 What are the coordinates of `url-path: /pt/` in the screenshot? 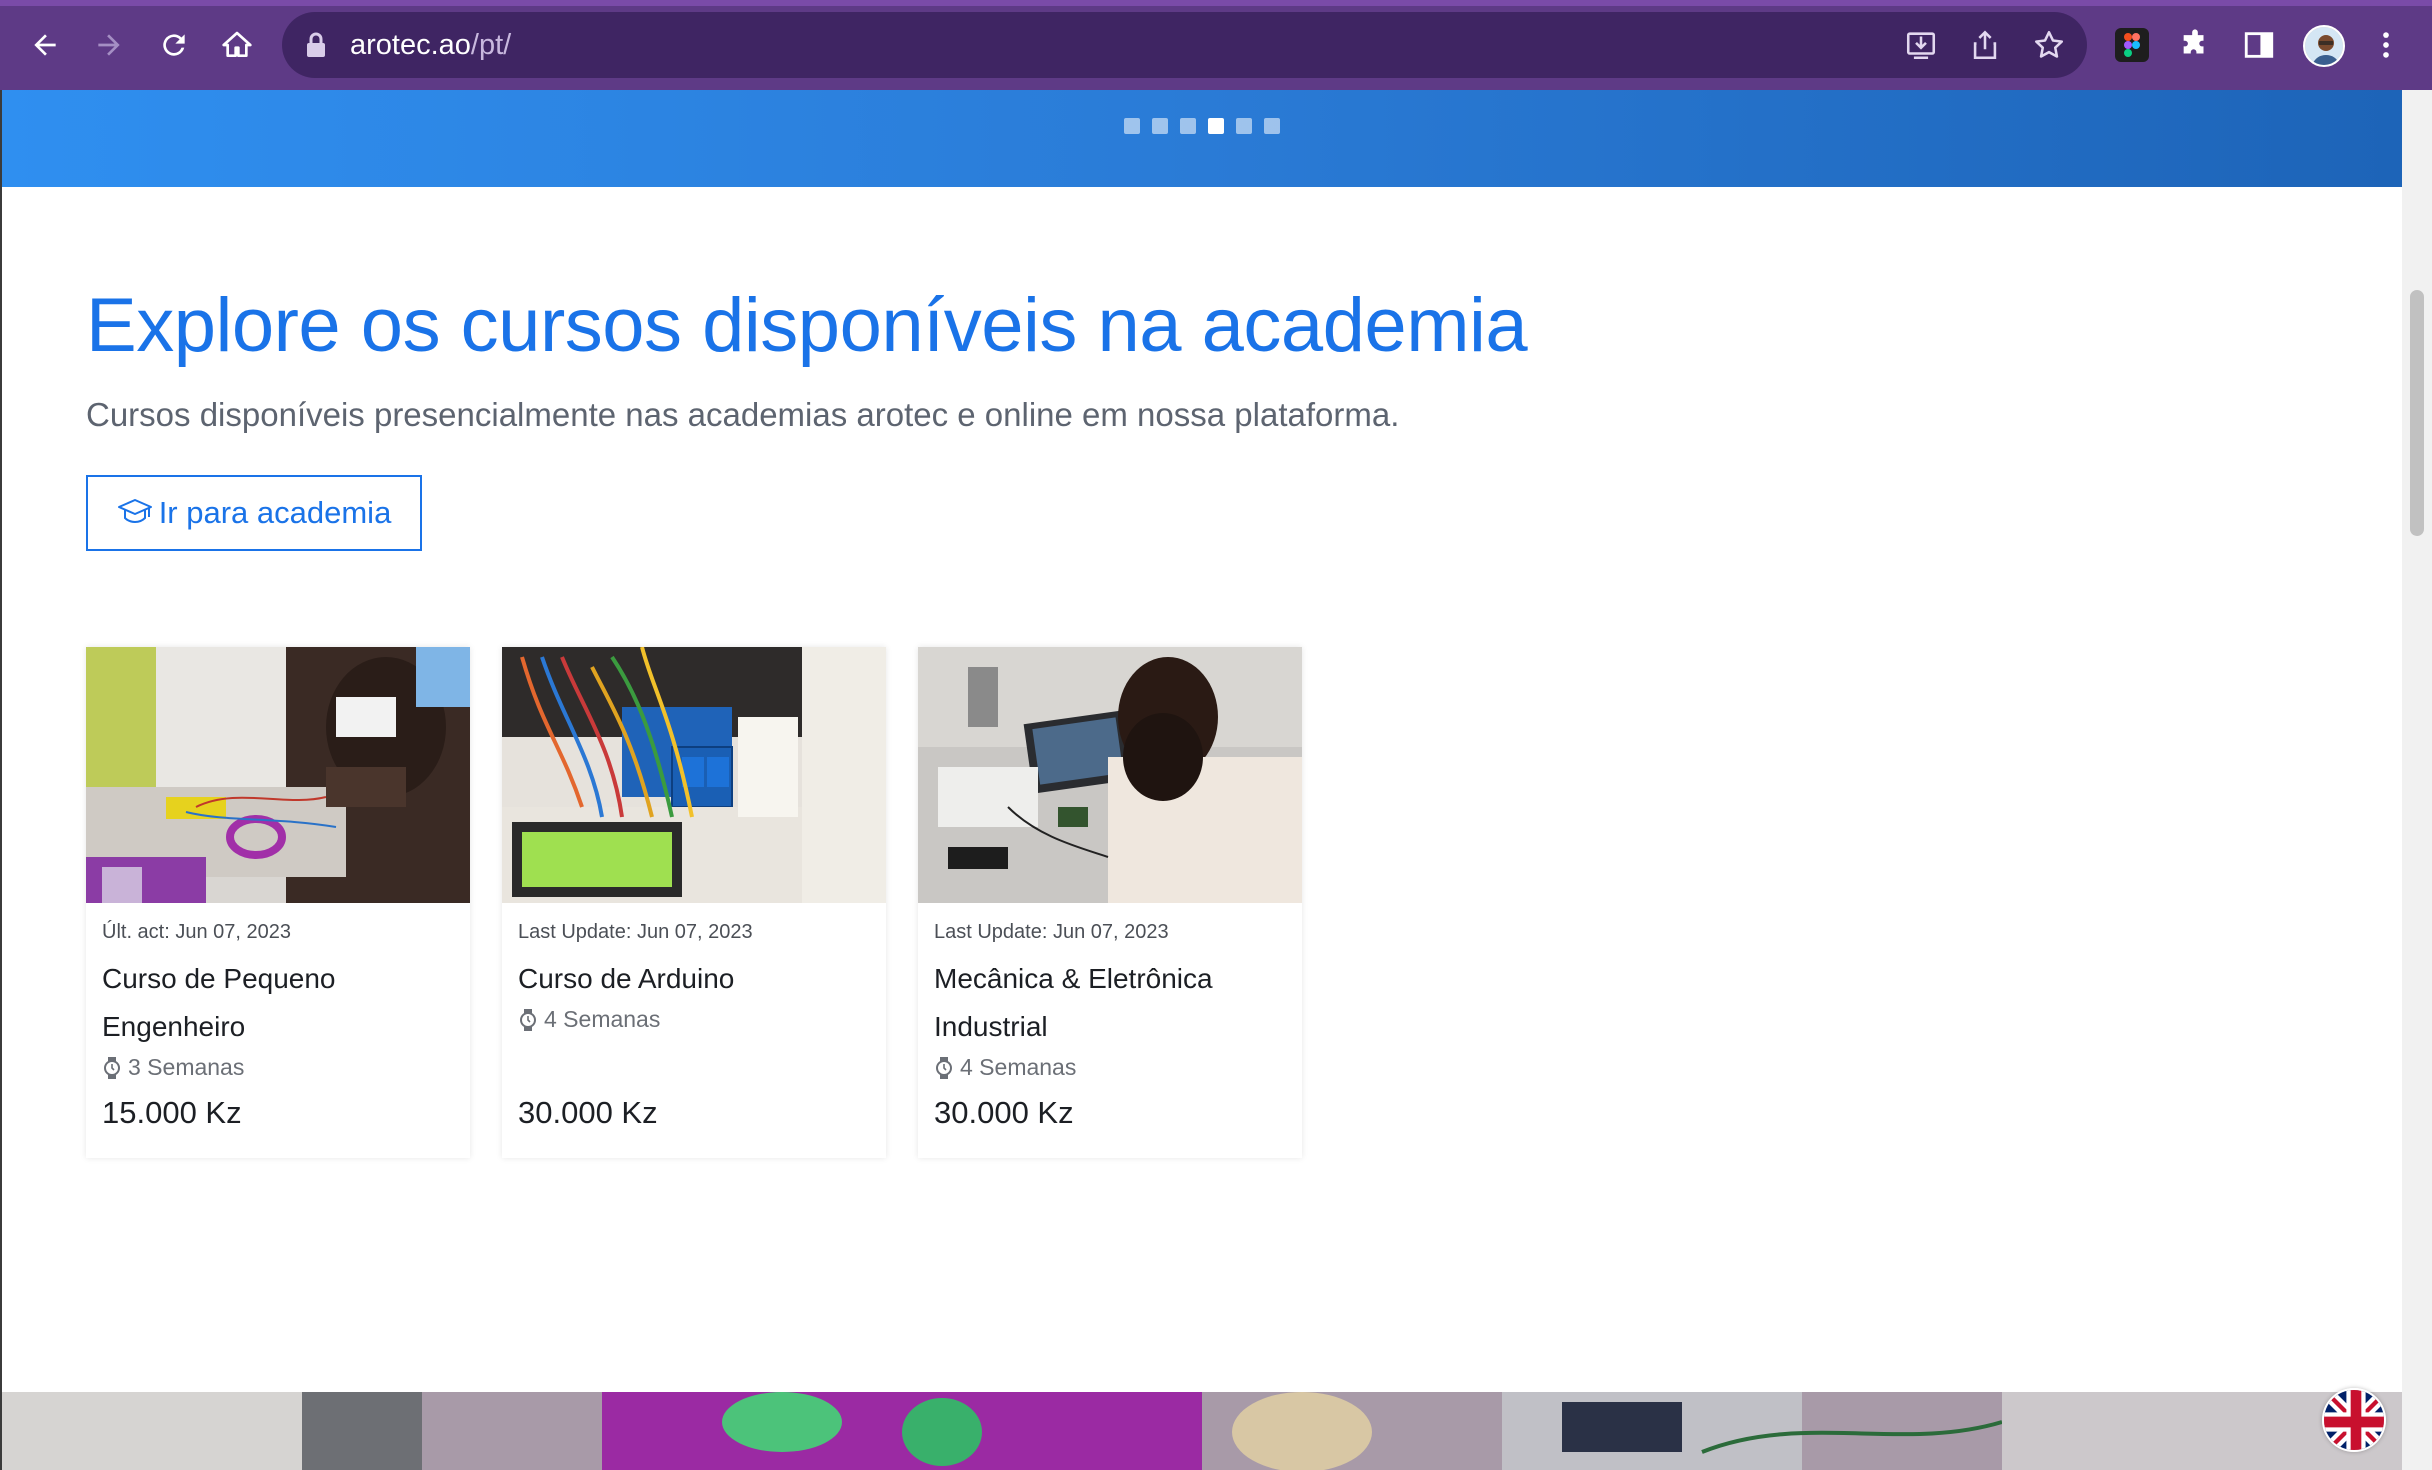 It's located at (491, 45).